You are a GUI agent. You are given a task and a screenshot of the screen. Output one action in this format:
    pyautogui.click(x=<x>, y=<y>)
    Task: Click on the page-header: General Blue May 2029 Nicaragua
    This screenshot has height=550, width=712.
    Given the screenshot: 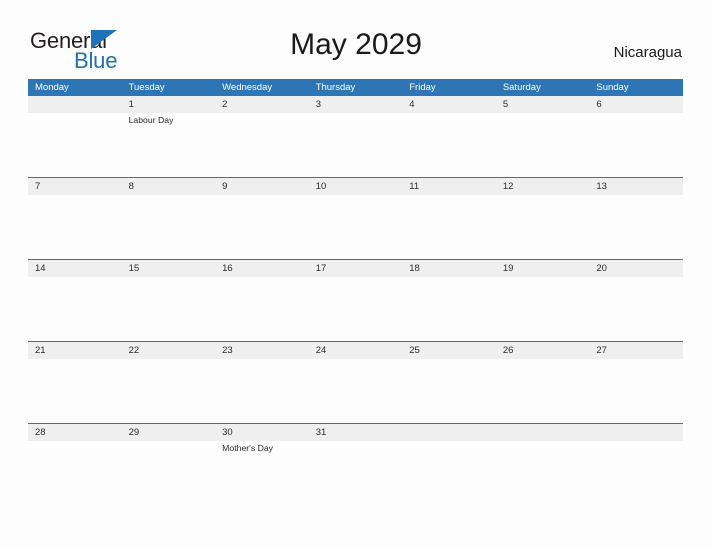 What is the action you would take?
    pyautogui.click(x=356, y=39)
    